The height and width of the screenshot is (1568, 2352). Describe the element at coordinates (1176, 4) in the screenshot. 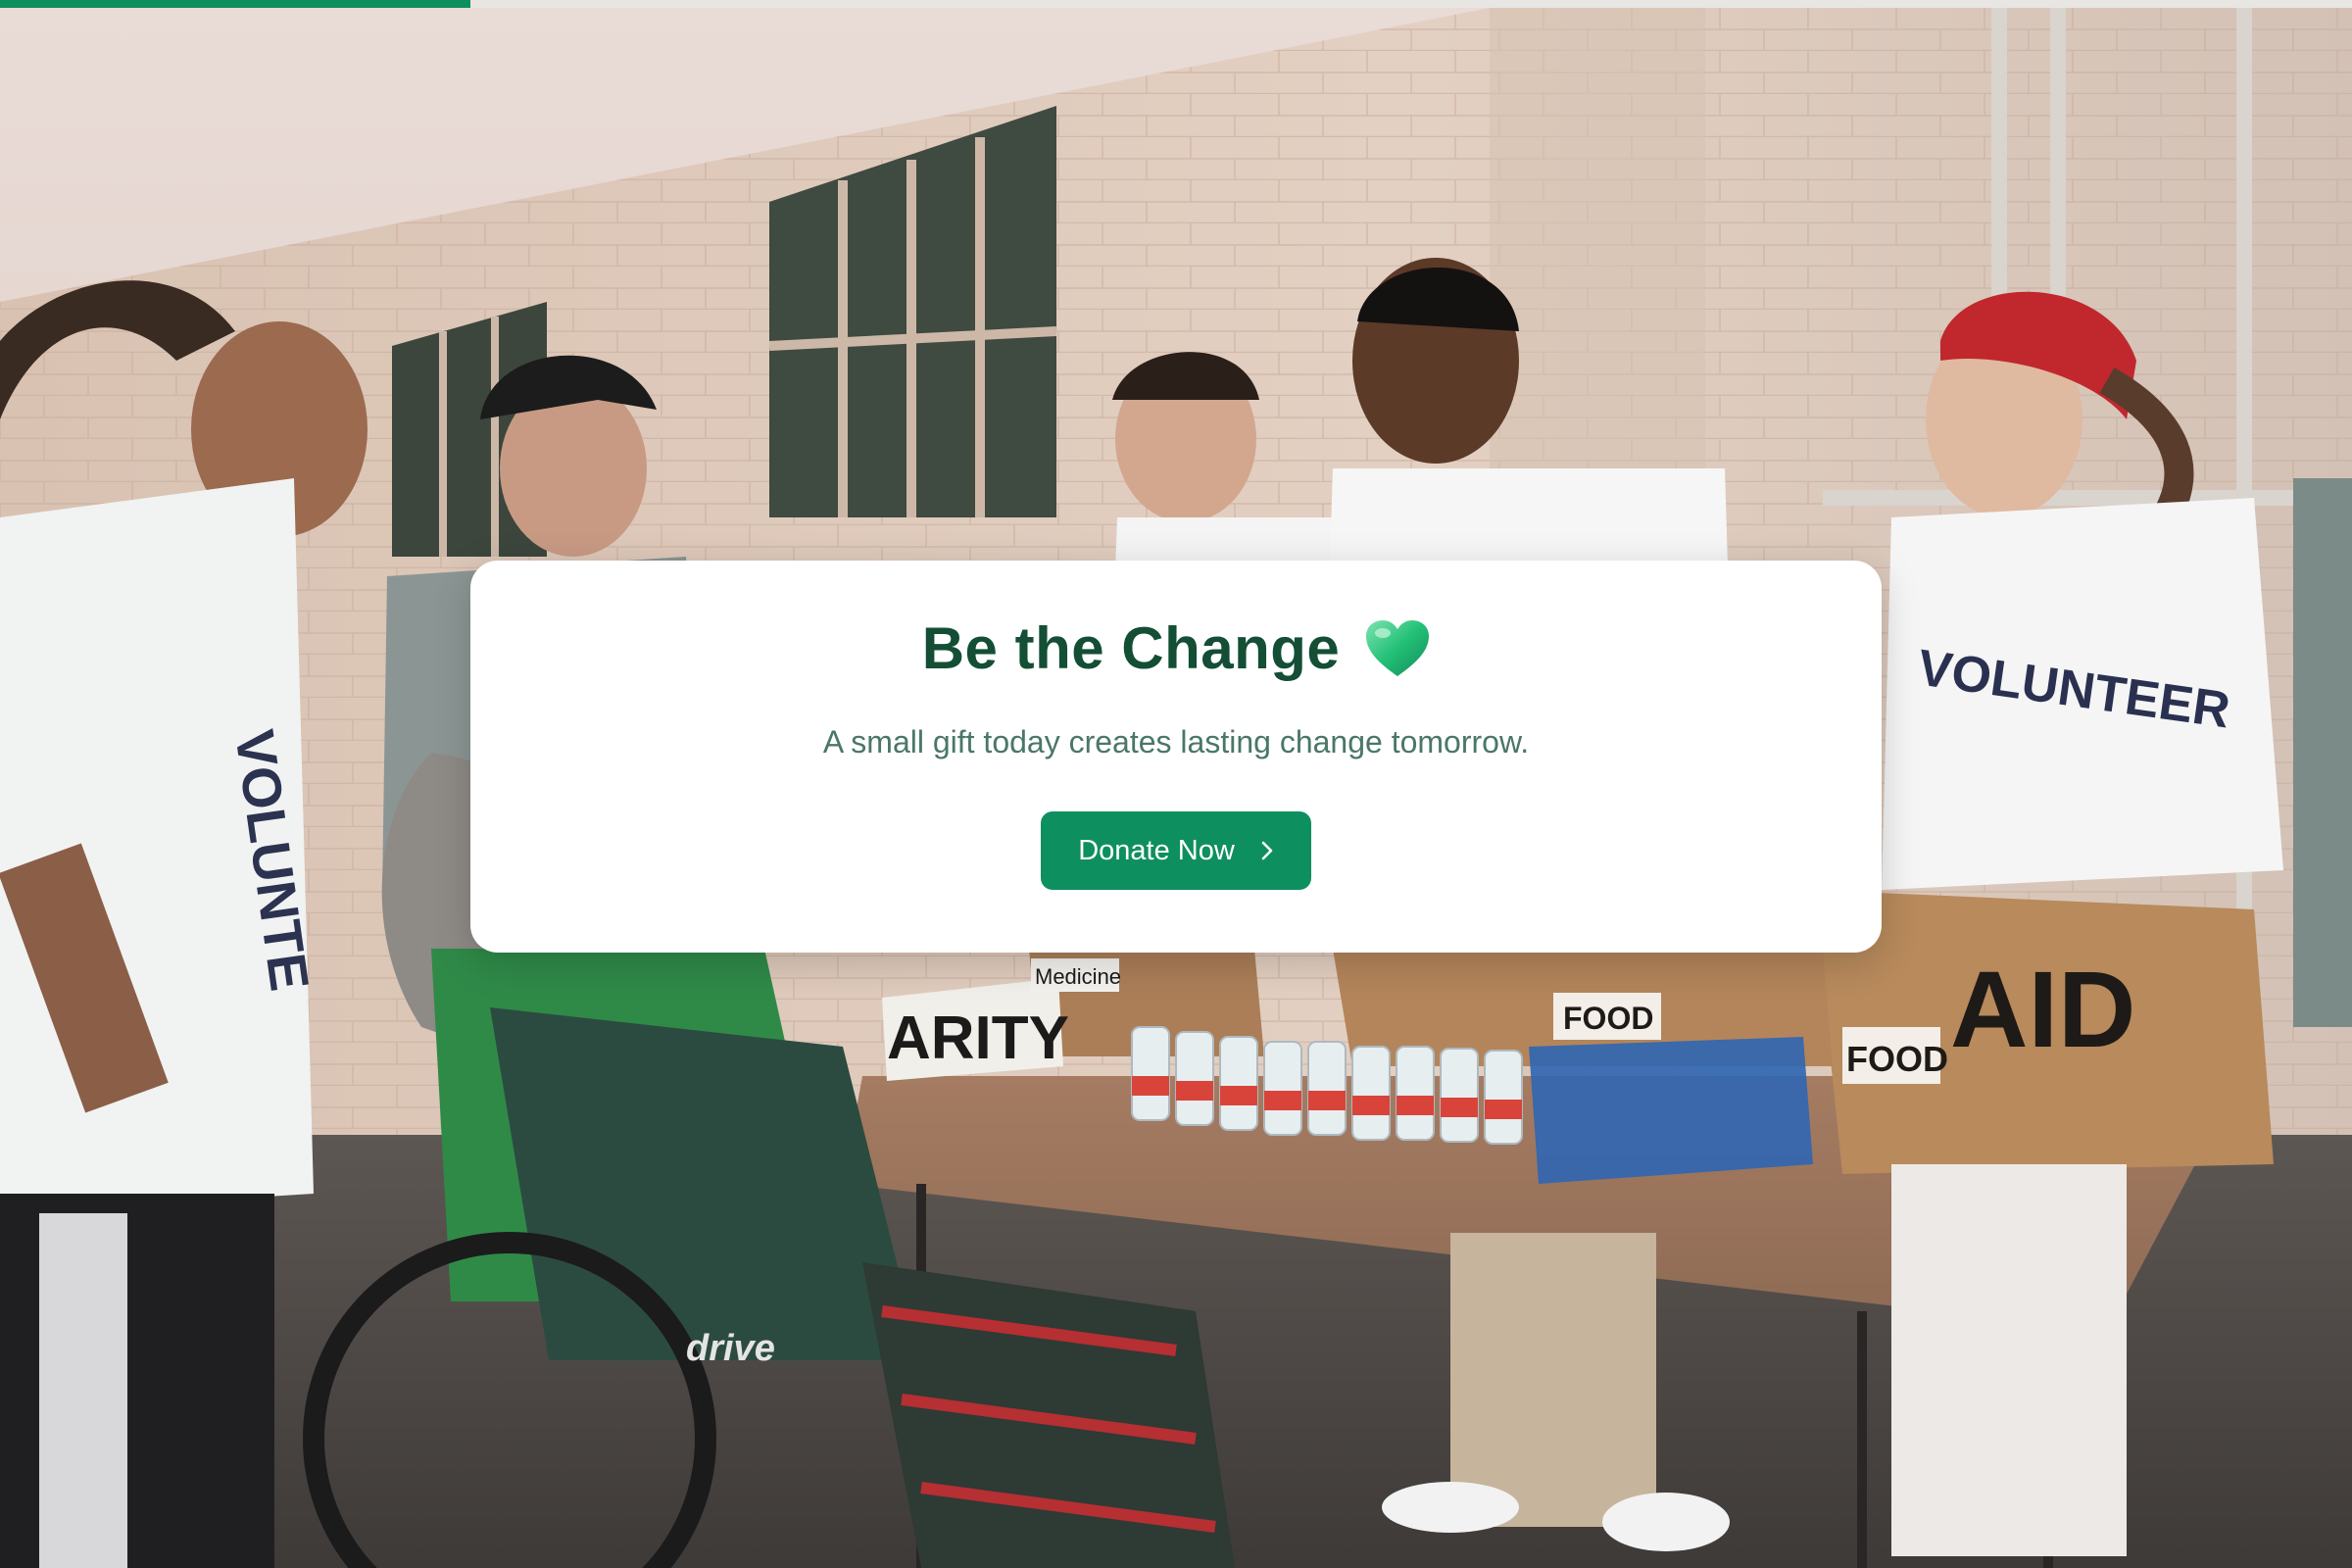

I see `page-progress-bar` at that location.